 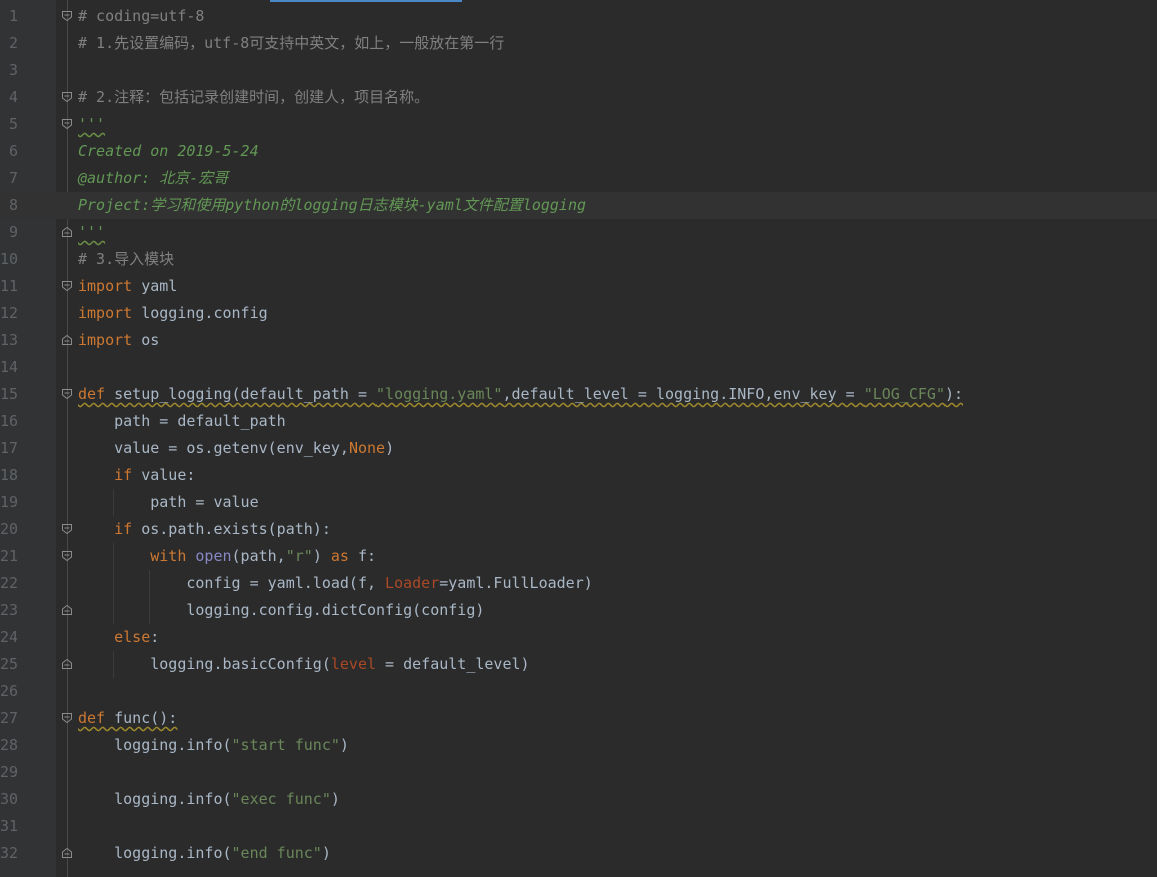 What do you see at coordinates (578, 745) in the screenshot?
I see `code-line: 28 logging.info("start func")` at bounding box center [578, 745].